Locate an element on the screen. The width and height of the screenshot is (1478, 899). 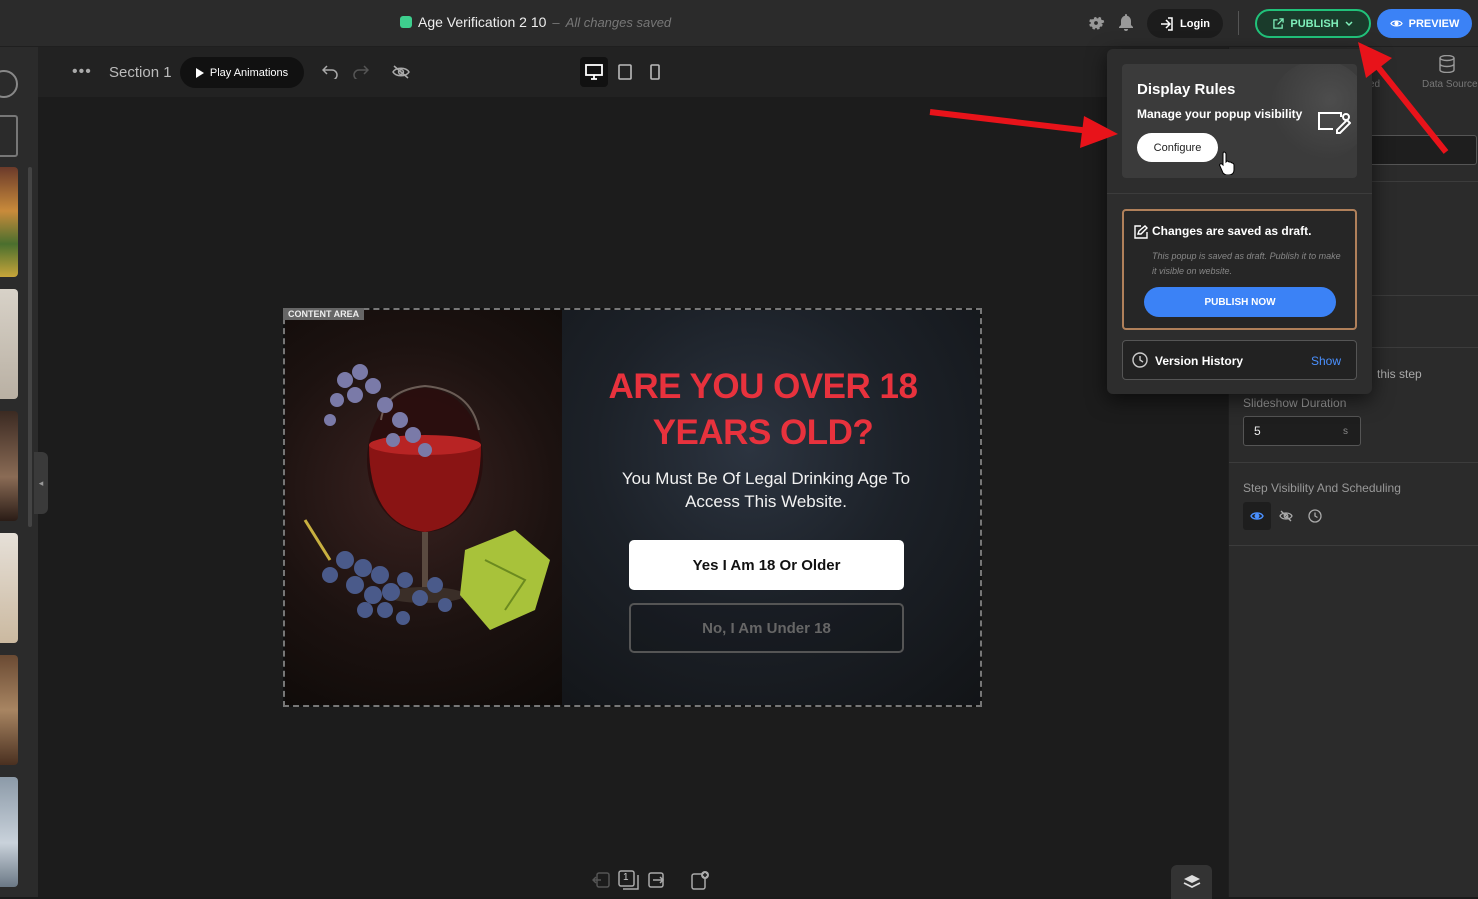
history-clock-icon is located at coordinates (1140, 362).